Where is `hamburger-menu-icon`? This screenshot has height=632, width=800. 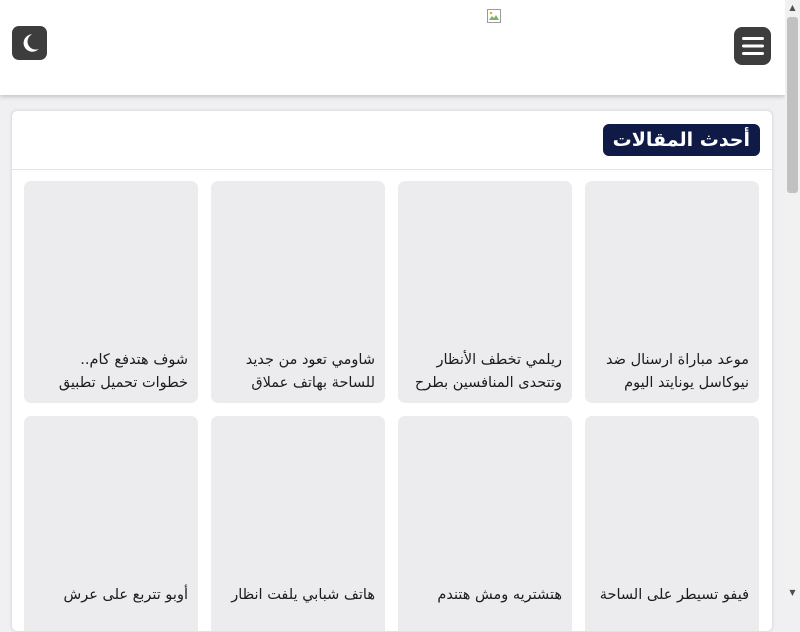
hamburger-menu-icon is located at coordinates (752, 46).